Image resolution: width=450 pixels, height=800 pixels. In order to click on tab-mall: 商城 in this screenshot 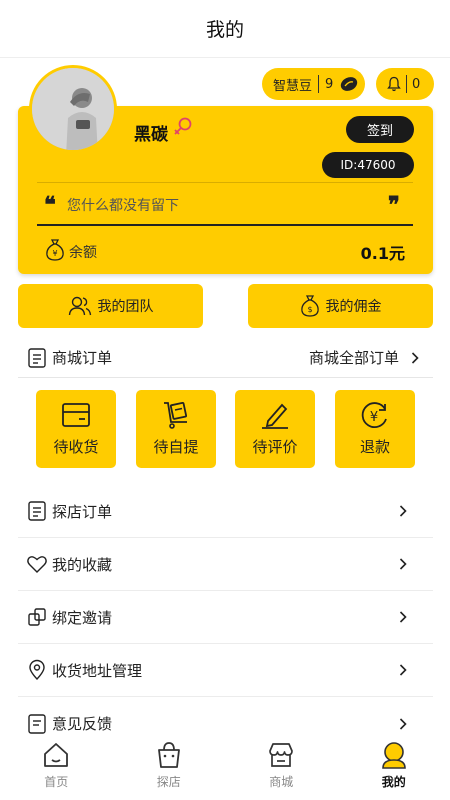, I will do `click(281, 767)`.